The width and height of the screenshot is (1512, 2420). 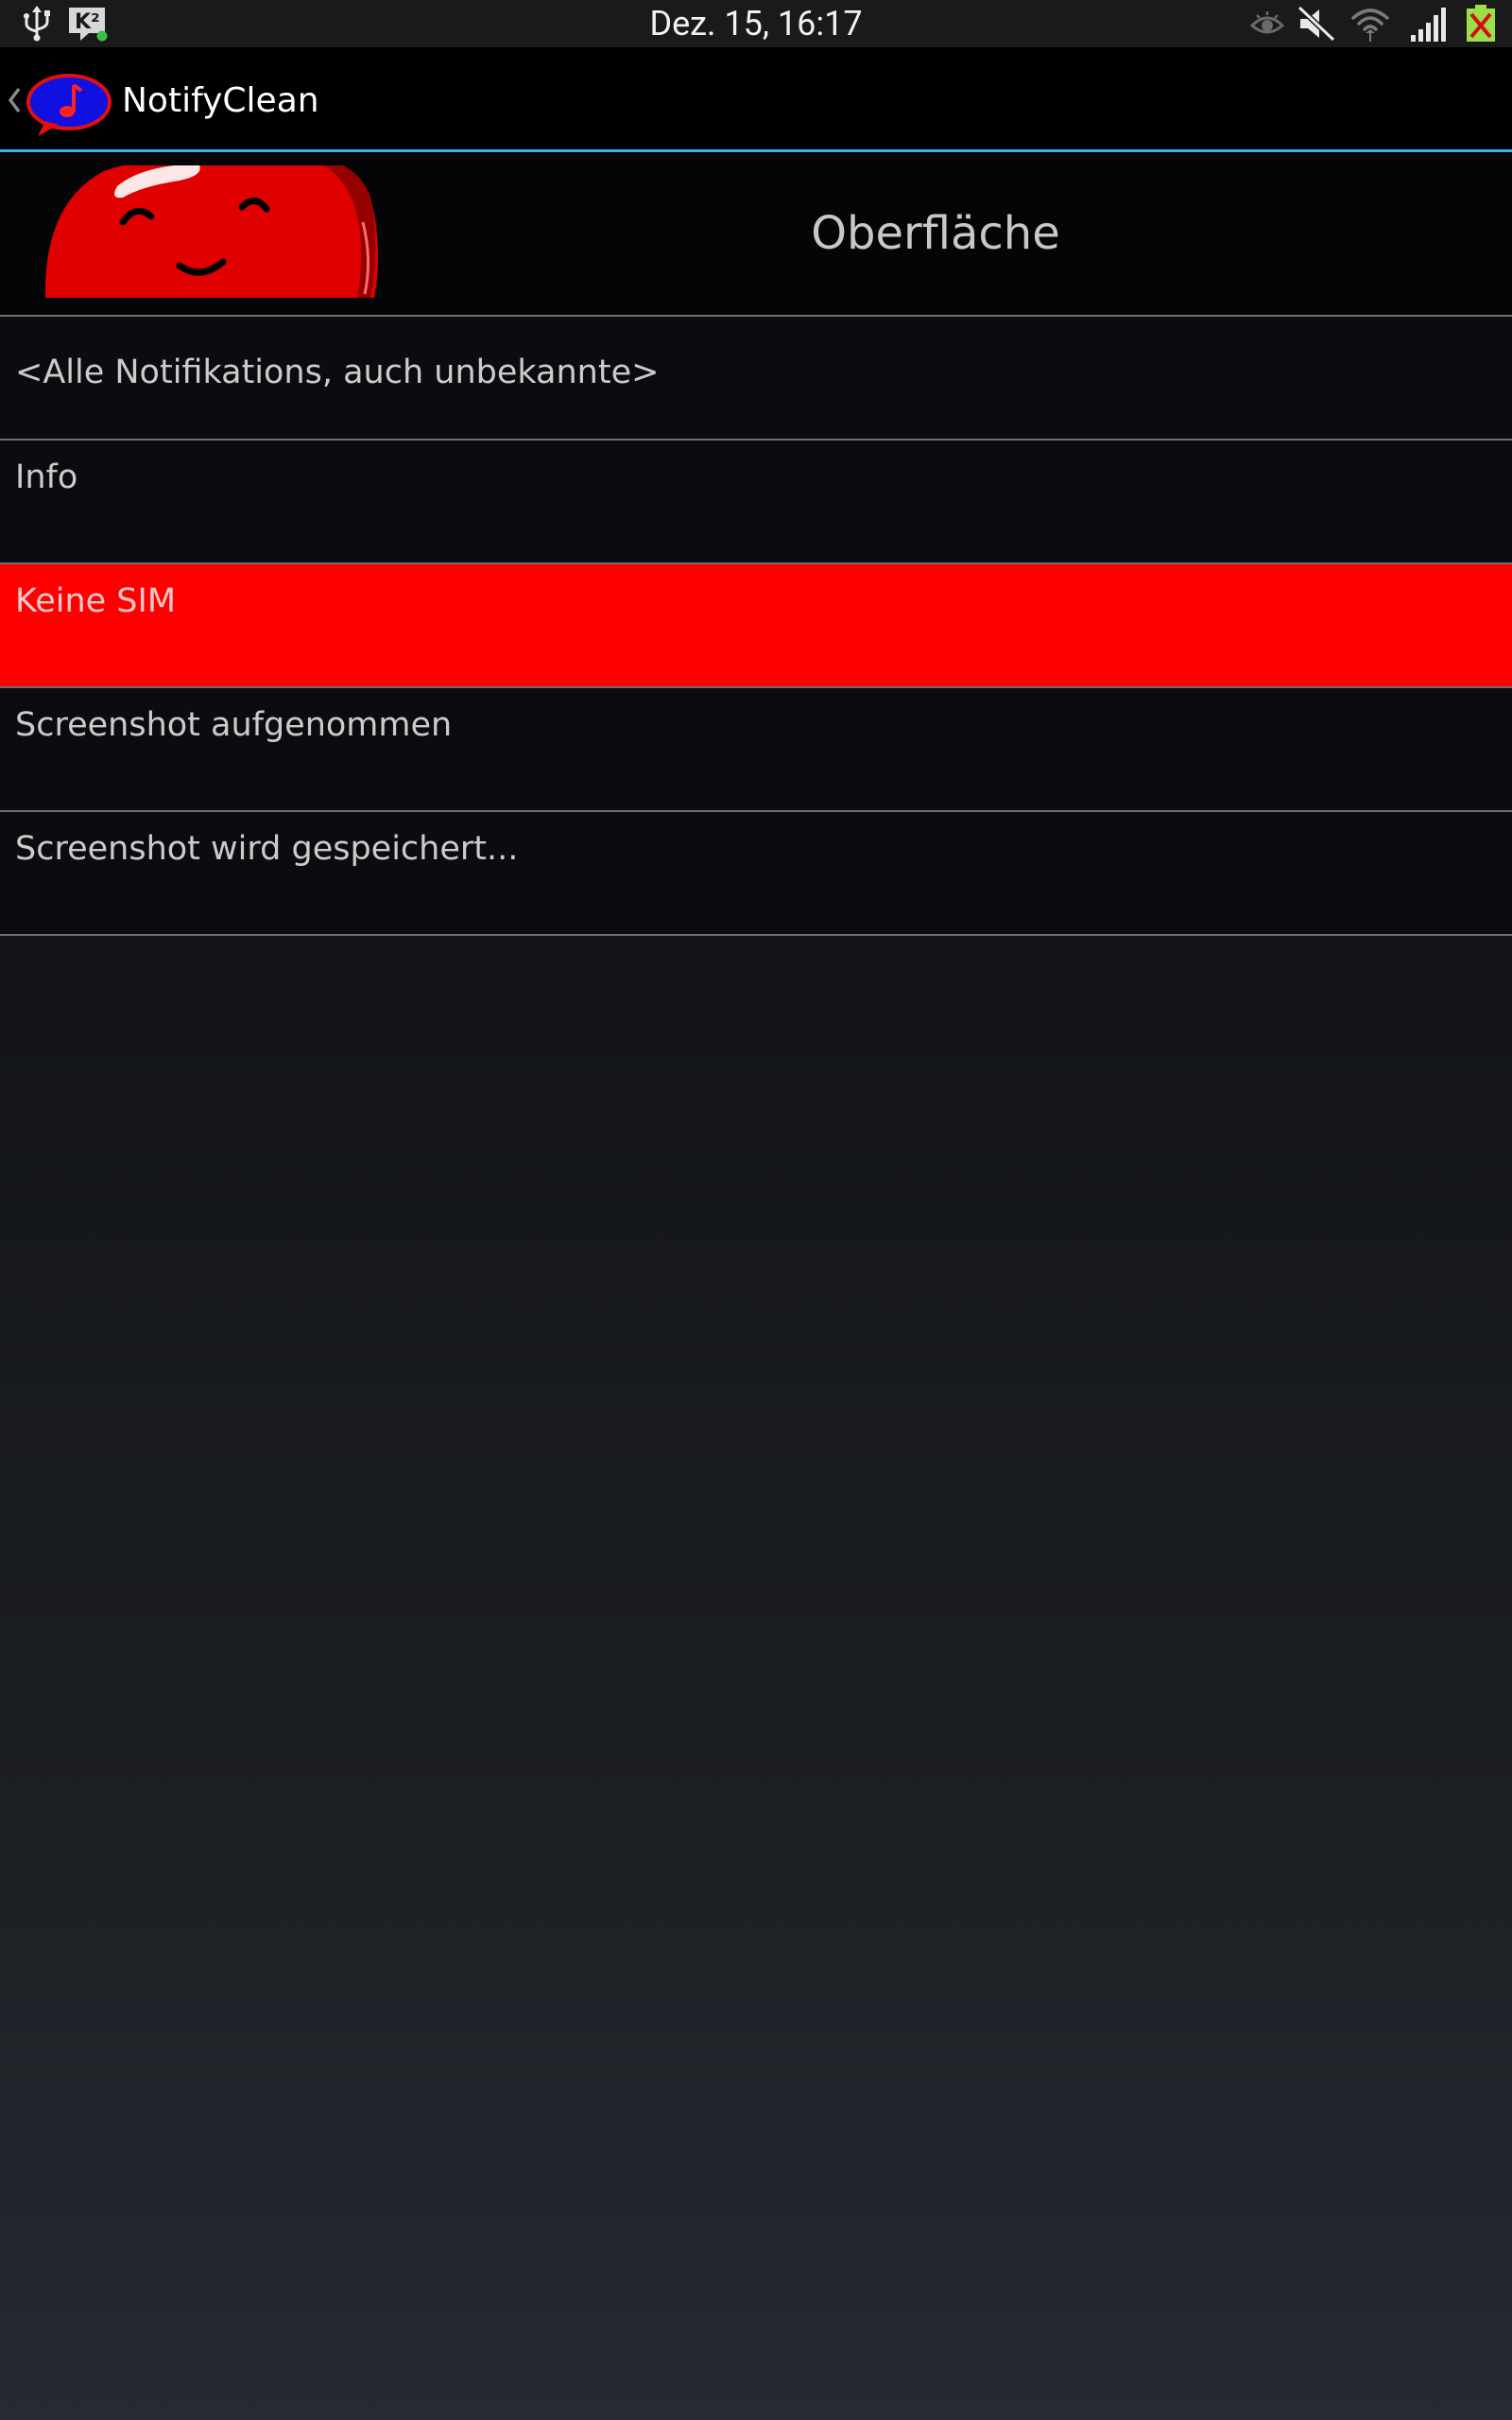 I want to click on list-item-keine-sim: Keine SIM, so click(x=756, y=625).